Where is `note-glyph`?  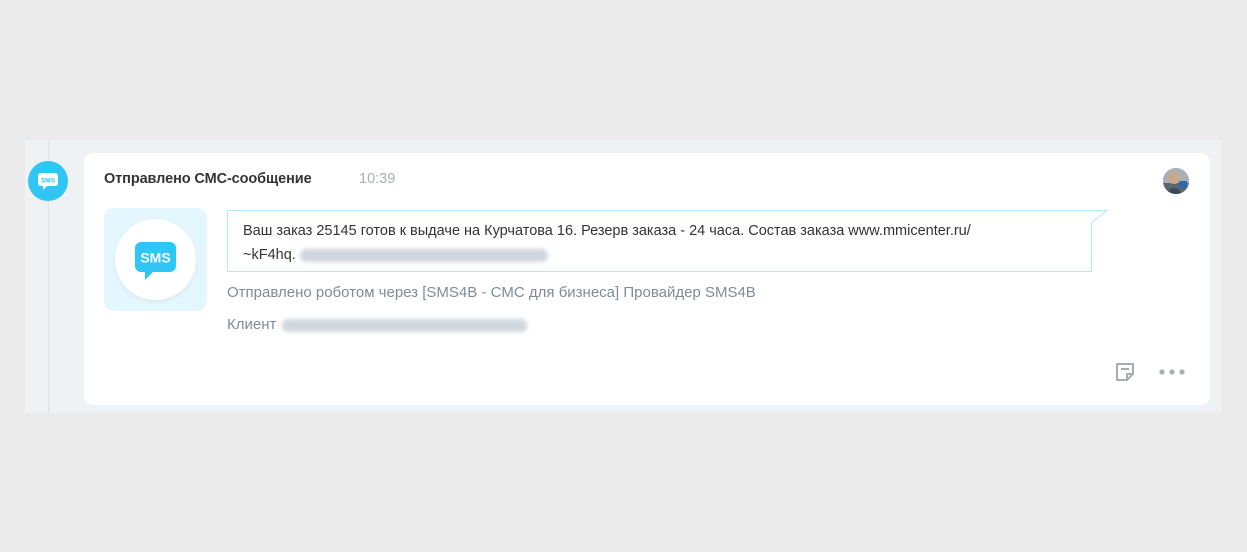 note-glyph is located at coordinates (1125, 372).